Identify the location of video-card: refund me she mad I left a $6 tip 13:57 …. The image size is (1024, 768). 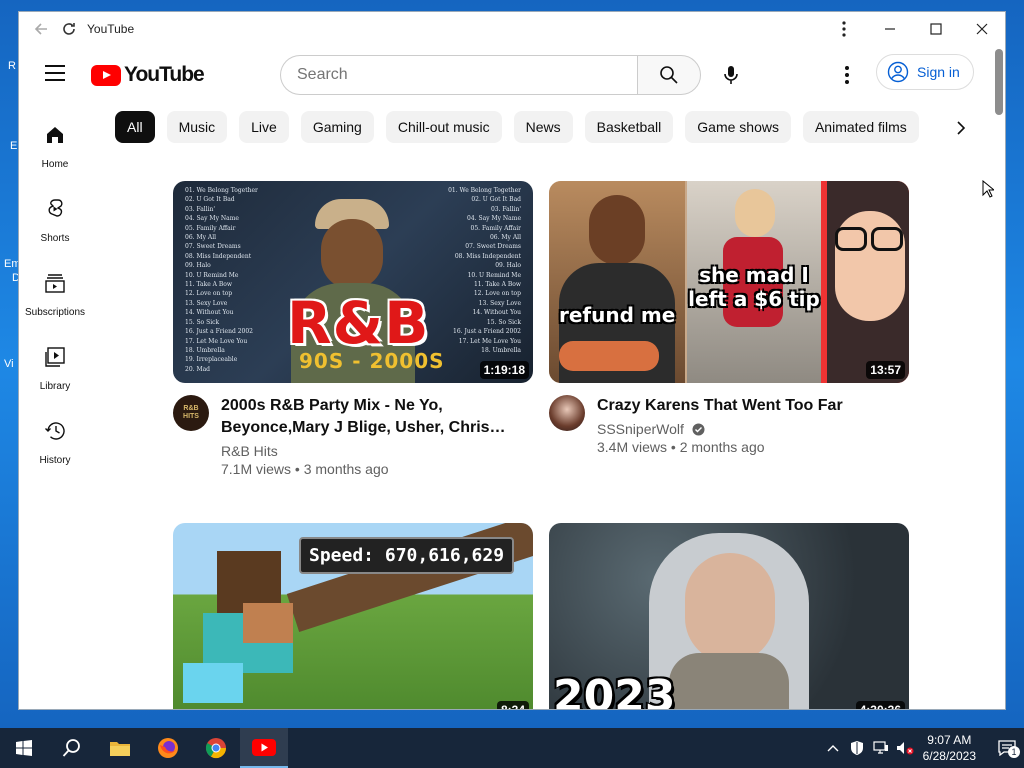
(729, 318).